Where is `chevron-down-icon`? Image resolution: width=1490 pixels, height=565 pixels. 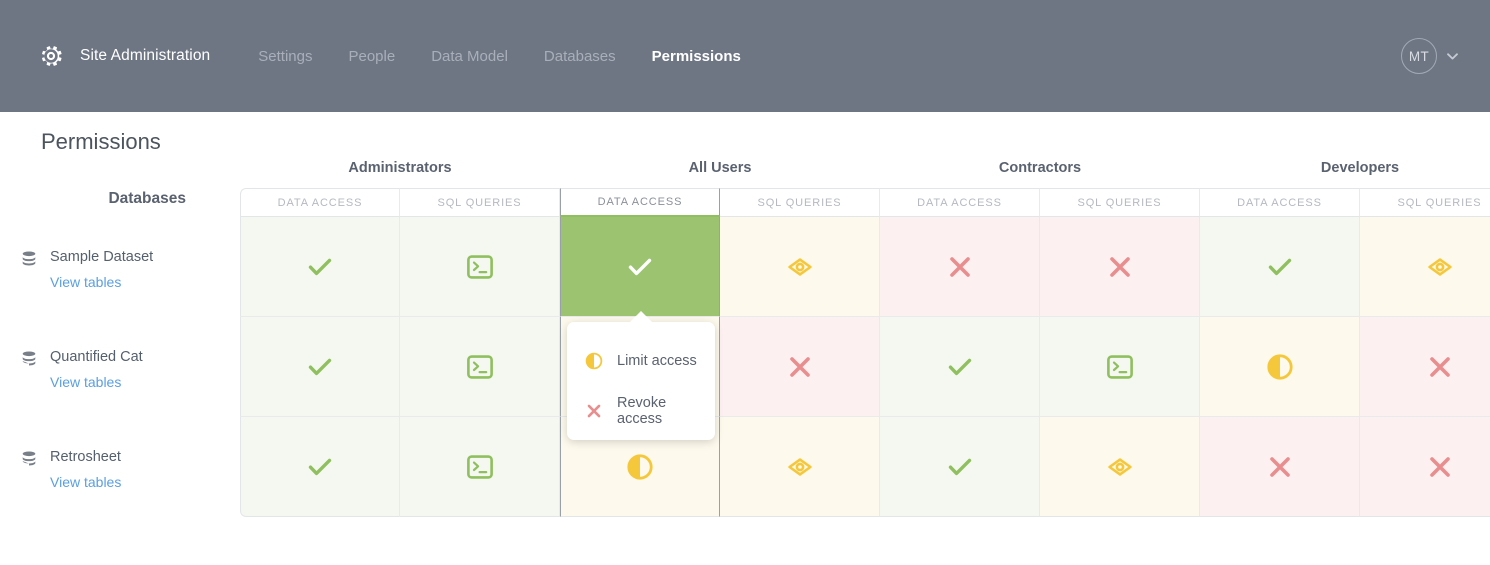 chevron-down-icon is located at coordinates (1447, 56).